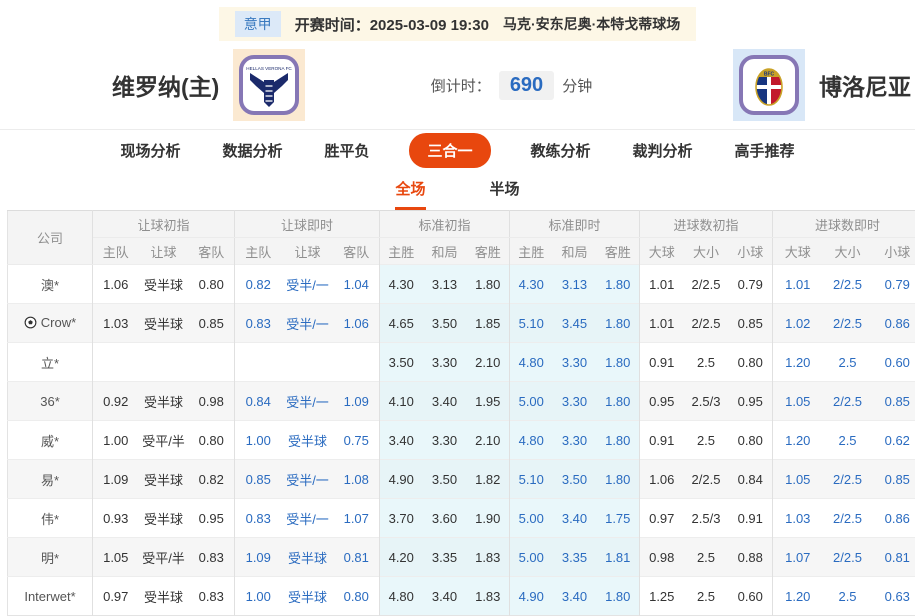 The width and height of the screenshot is (915, 616). I want to click on company-cell: Crow*, so click(50, 323).